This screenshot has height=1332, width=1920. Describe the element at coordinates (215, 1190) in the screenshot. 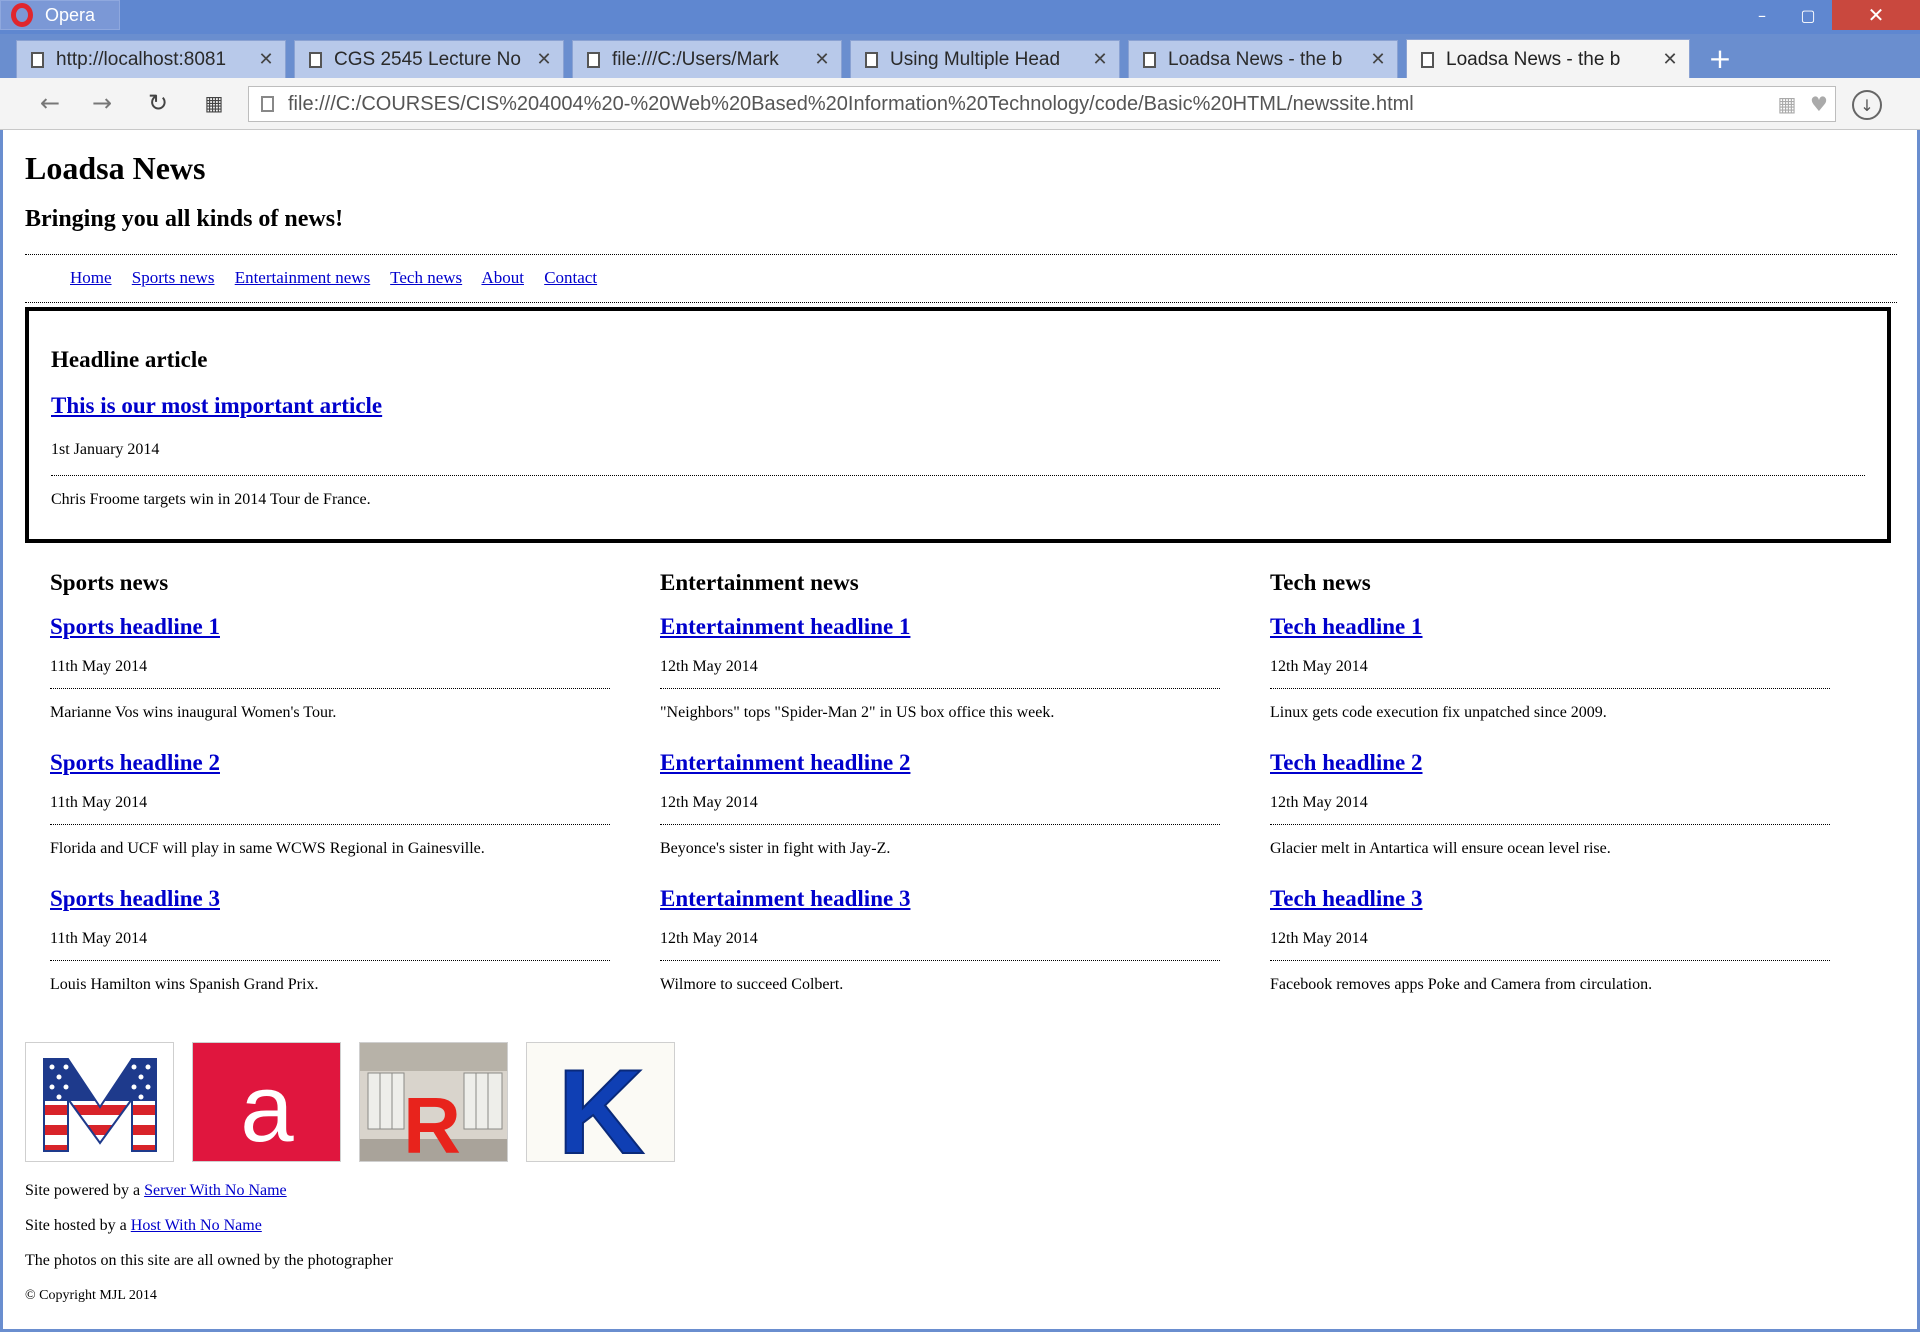

I see `server-link: Server With No Name` at that location.